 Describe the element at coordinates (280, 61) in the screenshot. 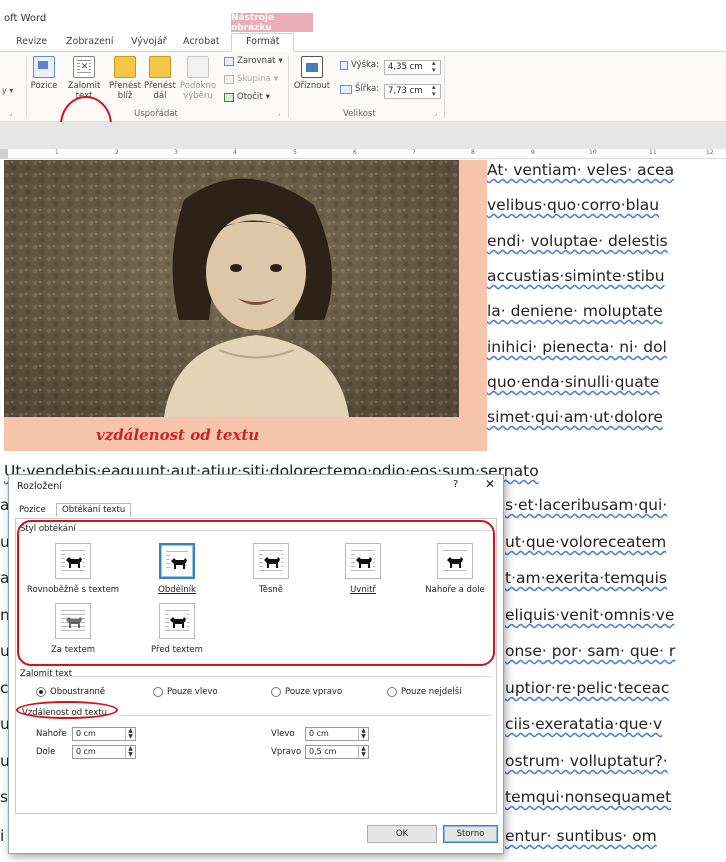

I see `align-dropdown-icon: ▾` at that location.